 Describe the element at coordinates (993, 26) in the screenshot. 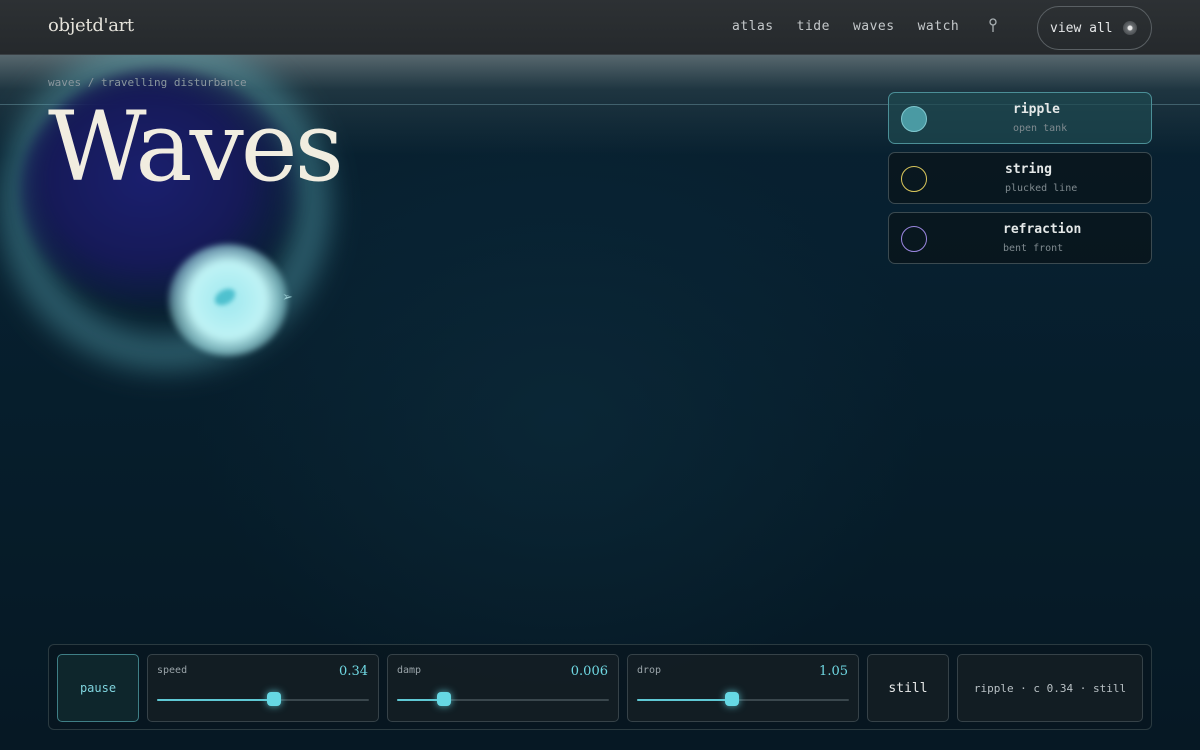

I see `location-pin-icon` at that location.